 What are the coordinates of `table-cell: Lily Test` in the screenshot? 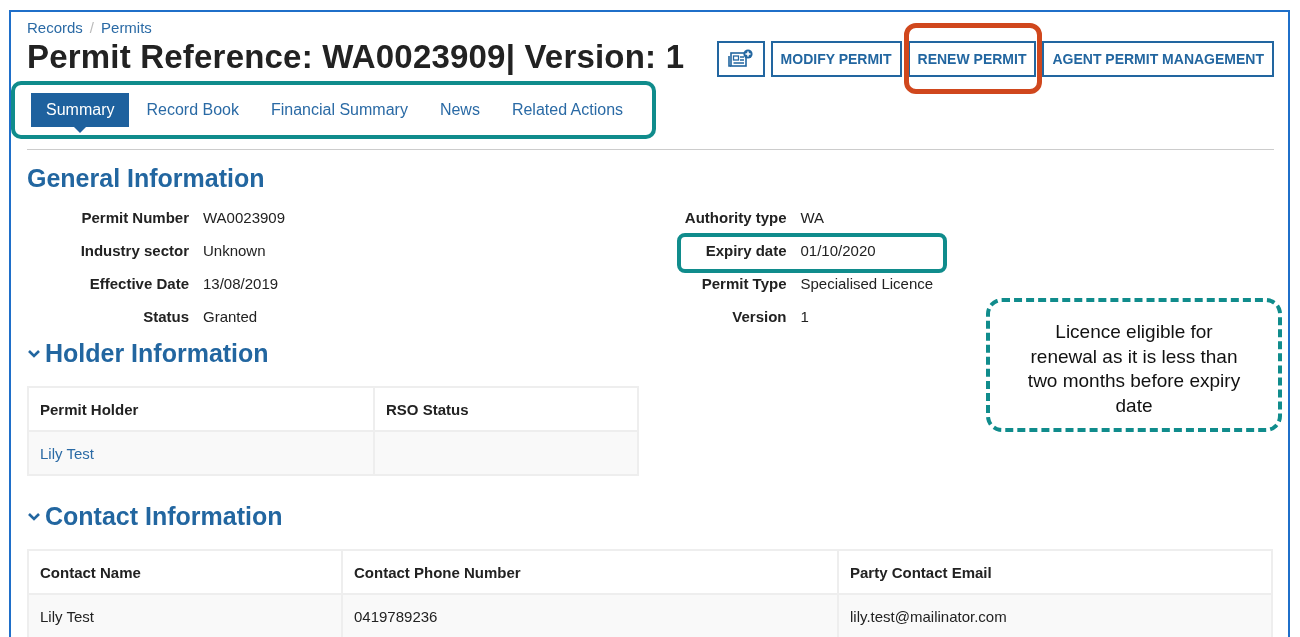 It's located at (185, 615).